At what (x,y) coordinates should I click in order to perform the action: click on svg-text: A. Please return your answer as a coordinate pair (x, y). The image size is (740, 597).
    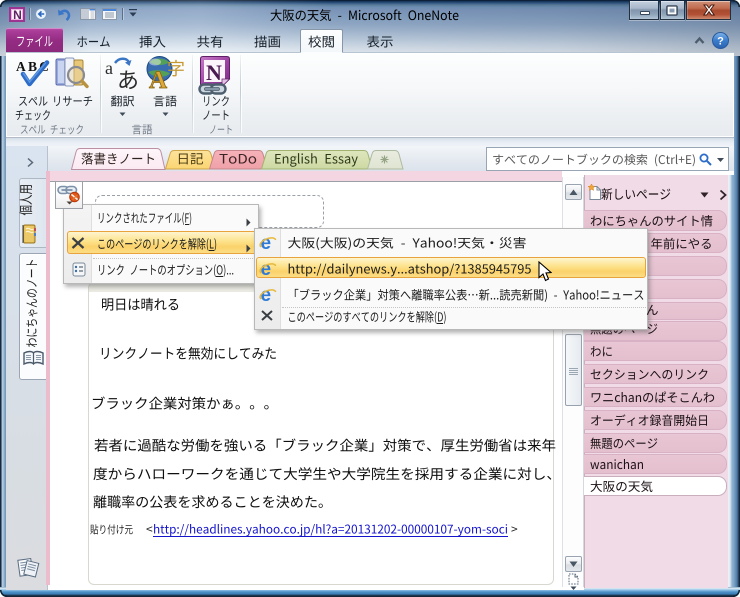
    Looking at the image, I should click on (158, 79).